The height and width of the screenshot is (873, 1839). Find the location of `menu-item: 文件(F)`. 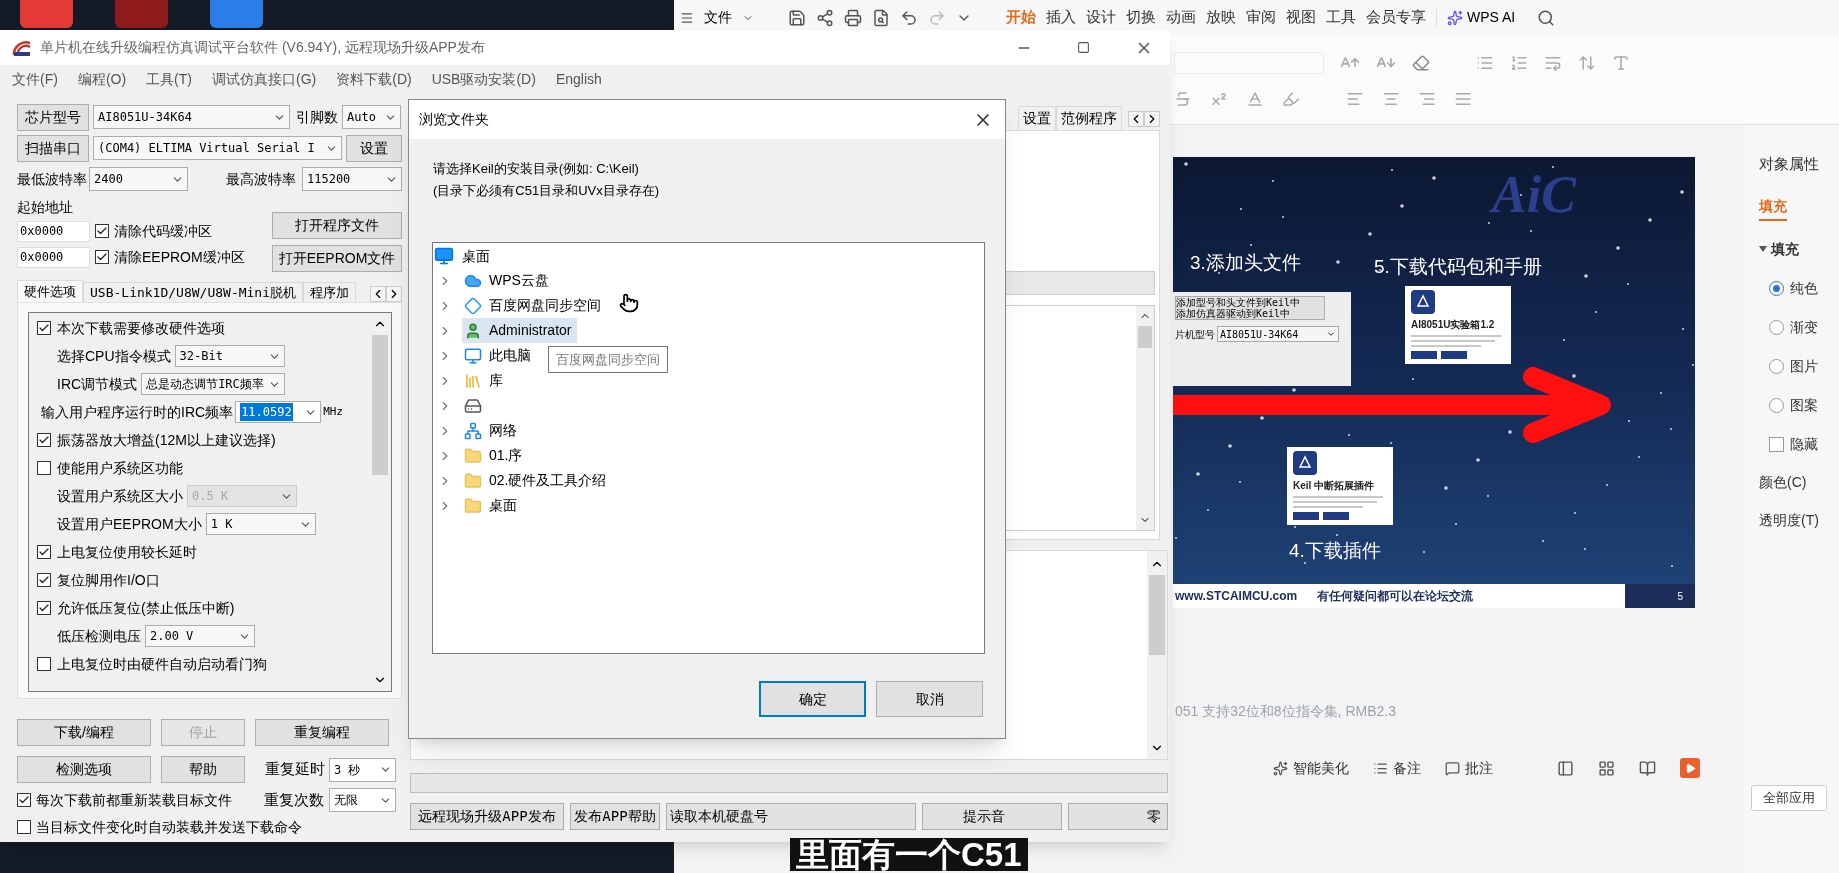

menu-item: 文件(F) is located at coordinates (35, 79).